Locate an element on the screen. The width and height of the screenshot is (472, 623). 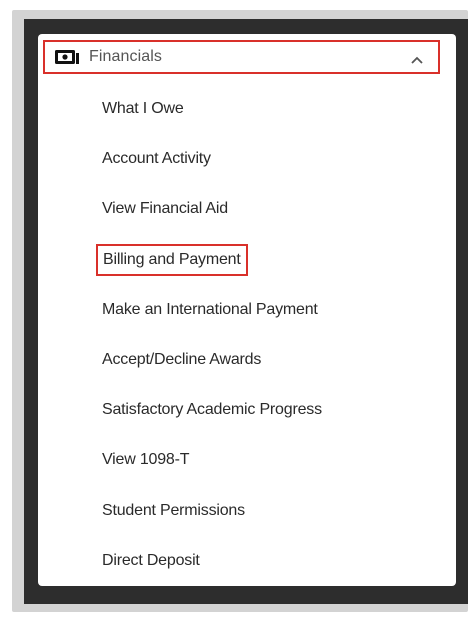
menu-item-label: View Financial Aid is located at coordinates (165, 209).